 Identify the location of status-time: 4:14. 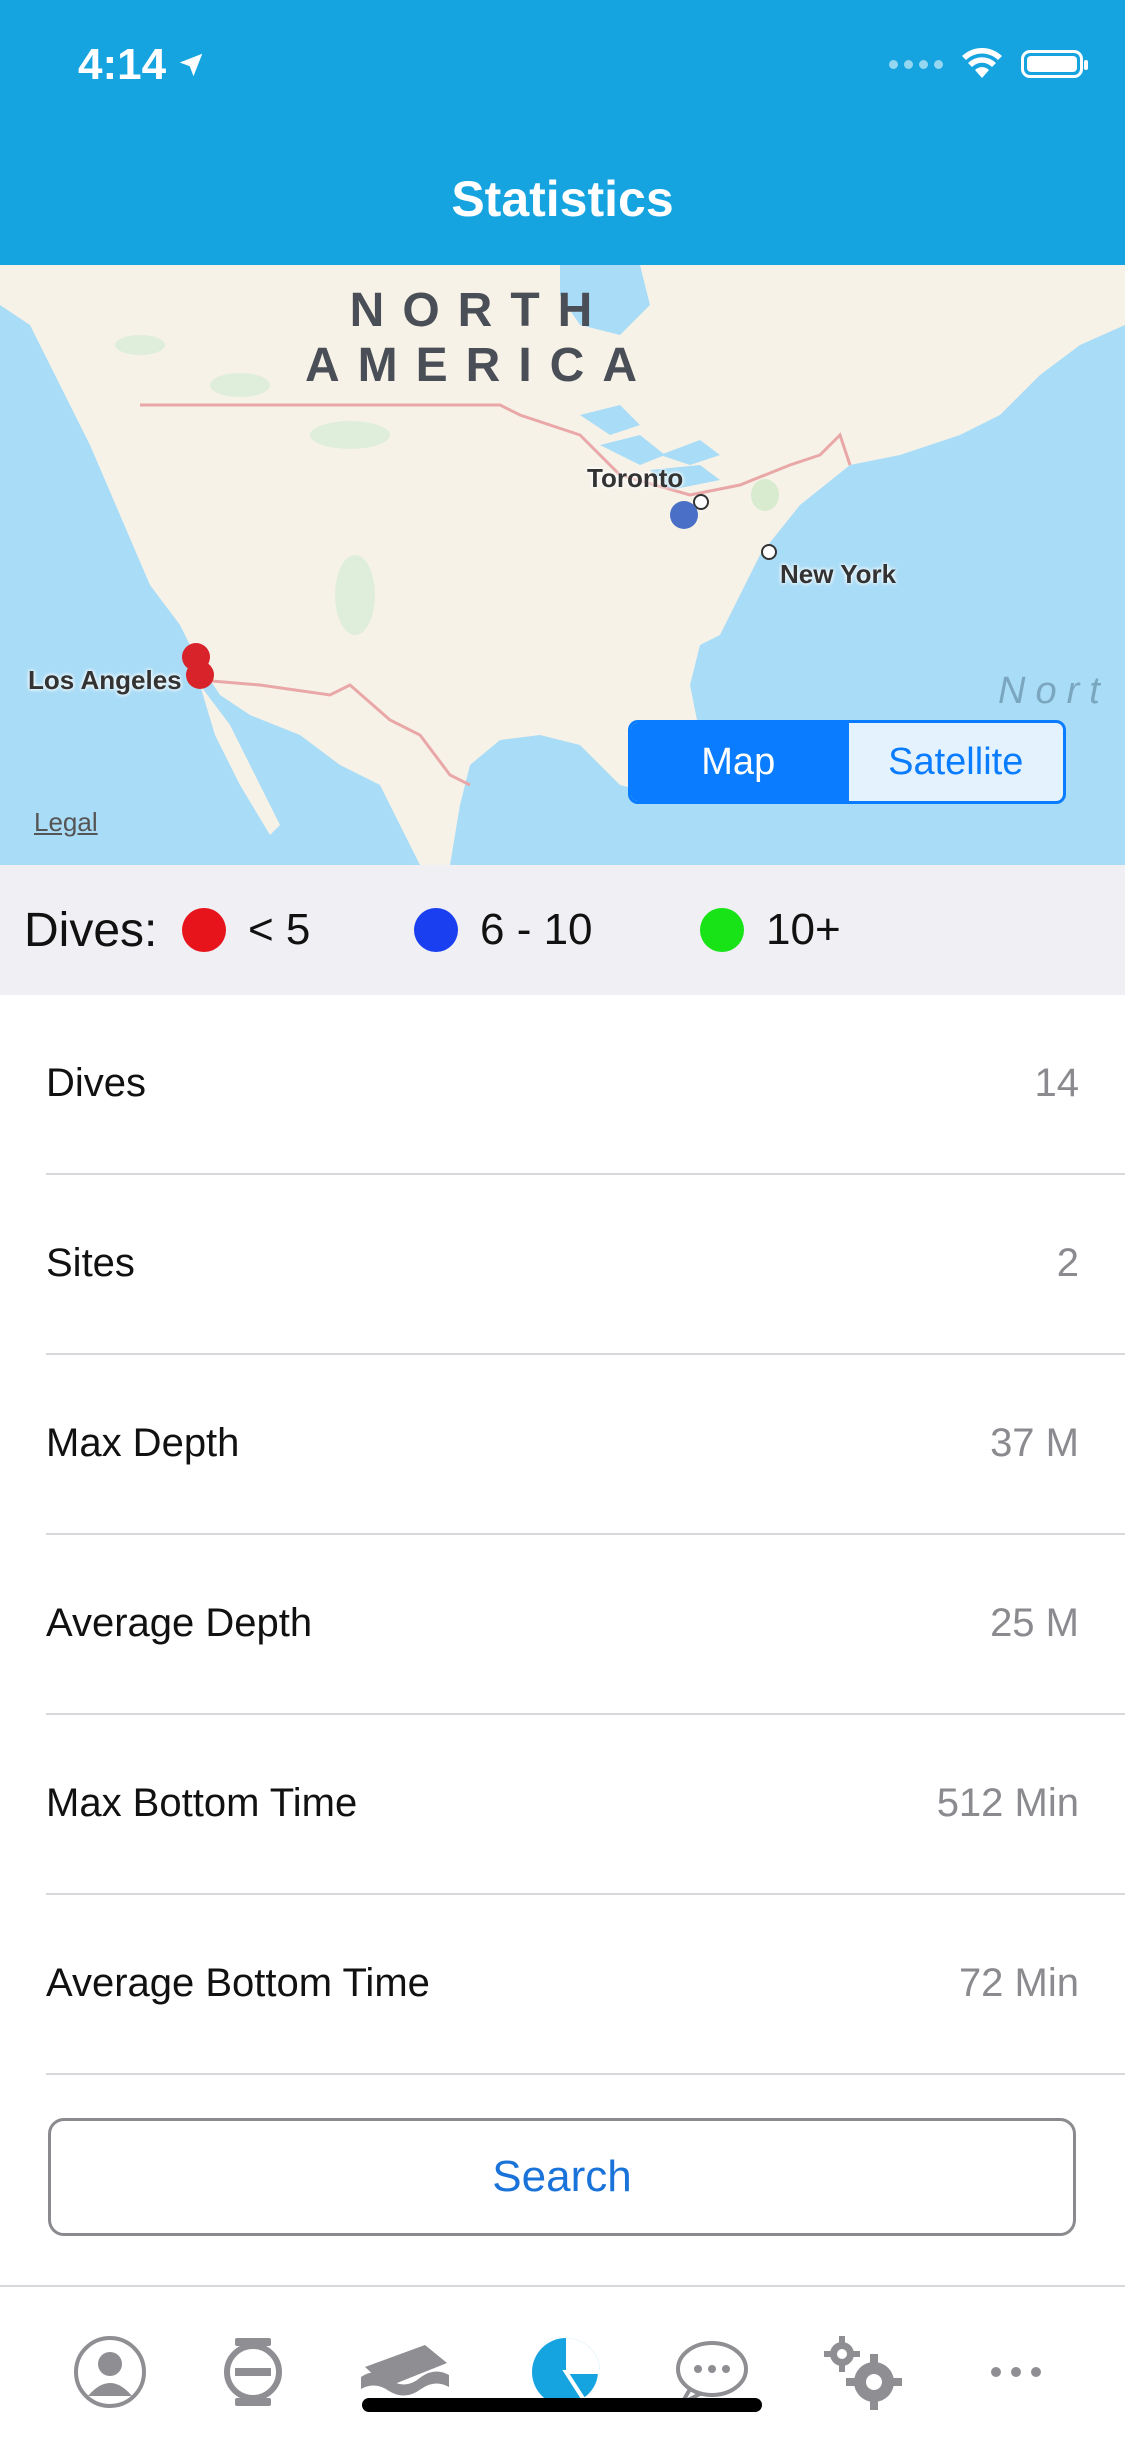
(142, 65).